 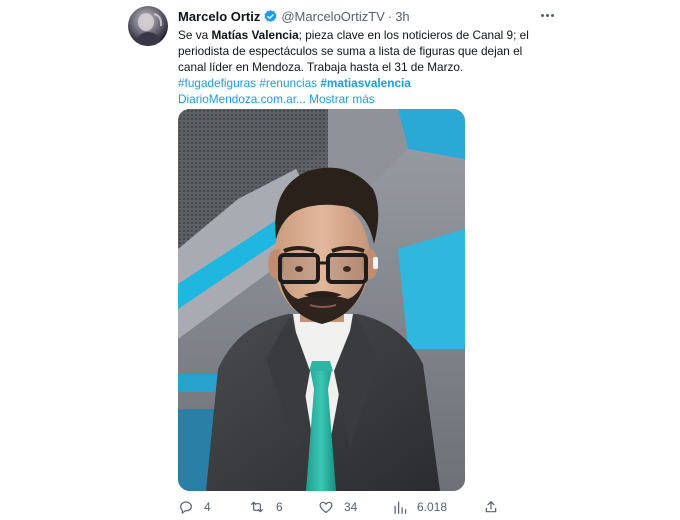 What do you see at coordinates (219, 16) in the screenshot?
I see `author-name: Marcelo Ortiz` at bounding box center [219, 16].